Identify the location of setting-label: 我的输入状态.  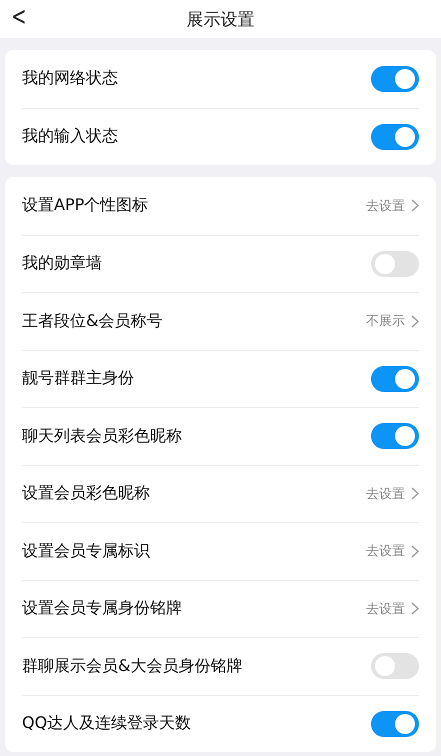
(70, 137).